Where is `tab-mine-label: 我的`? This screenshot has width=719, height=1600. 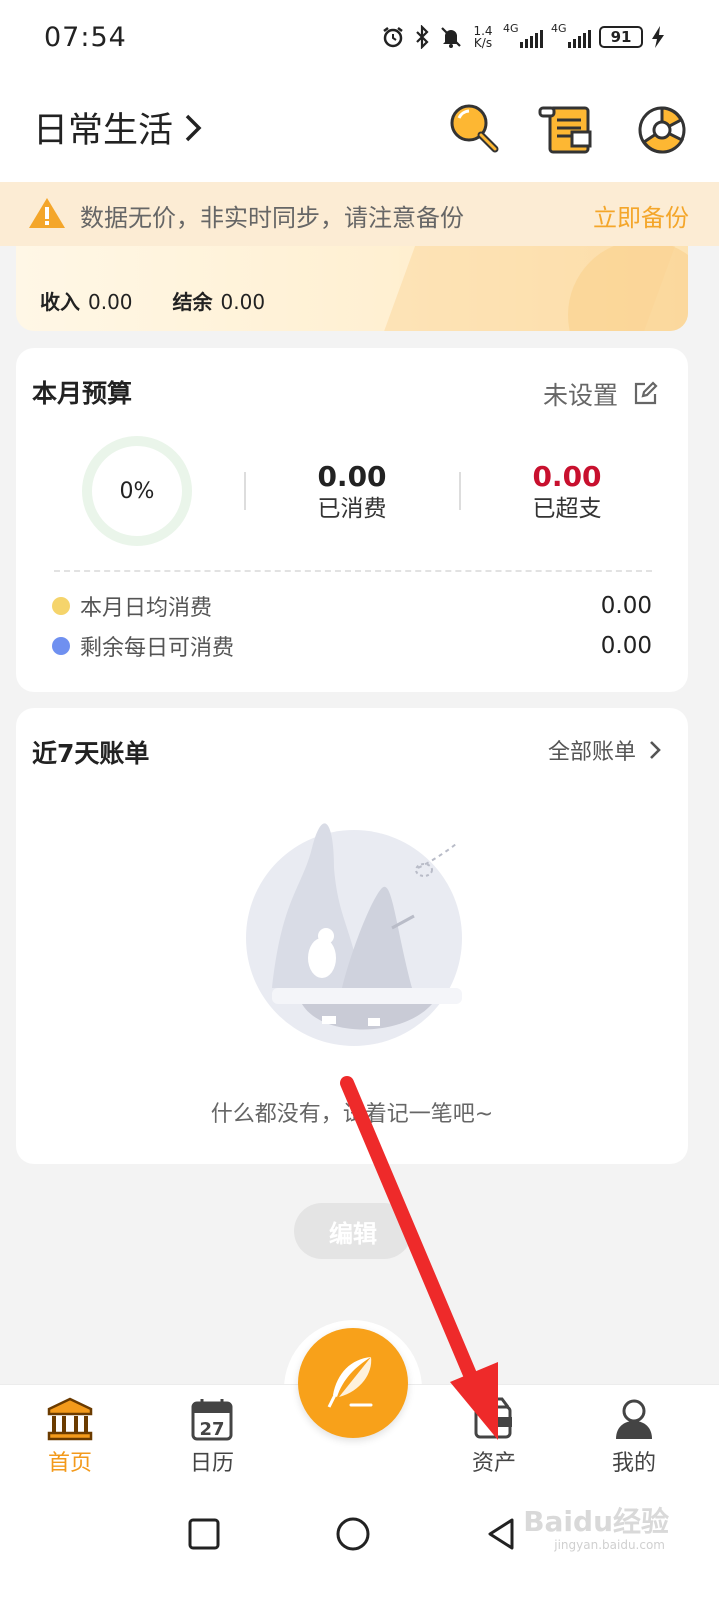
tab-mine-label: 我的 is located at coordinates (633, 1463).